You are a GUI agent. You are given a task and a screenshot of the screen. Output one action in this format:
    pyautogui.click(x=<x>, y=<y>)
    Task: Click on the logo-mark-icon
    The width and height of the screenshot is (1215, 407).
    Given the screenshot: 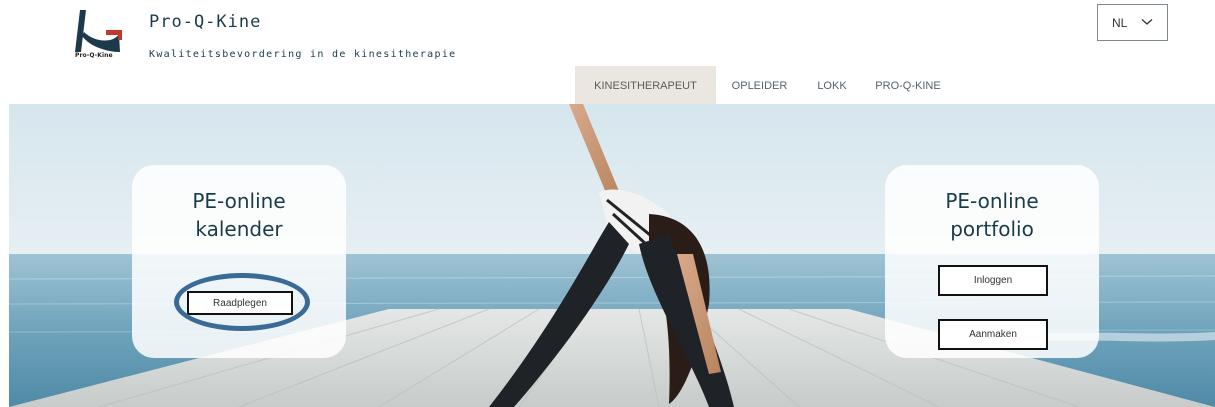 What is the action you would take?
    pyautogui.click(x=98, y=31)
    